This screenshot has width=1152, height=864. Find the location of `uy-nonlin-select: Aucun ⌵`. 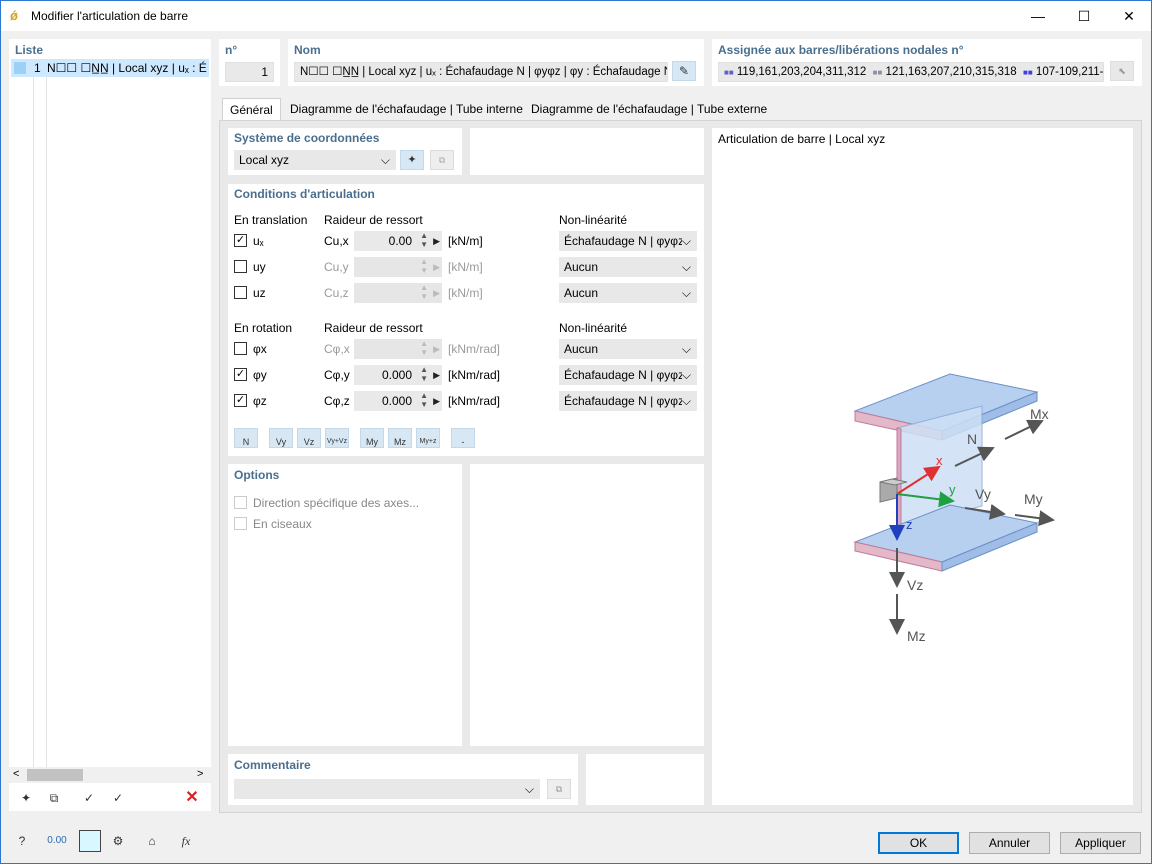

uy-nonlin-select: Aucun ⌵ is located at coordinates (628, 267).